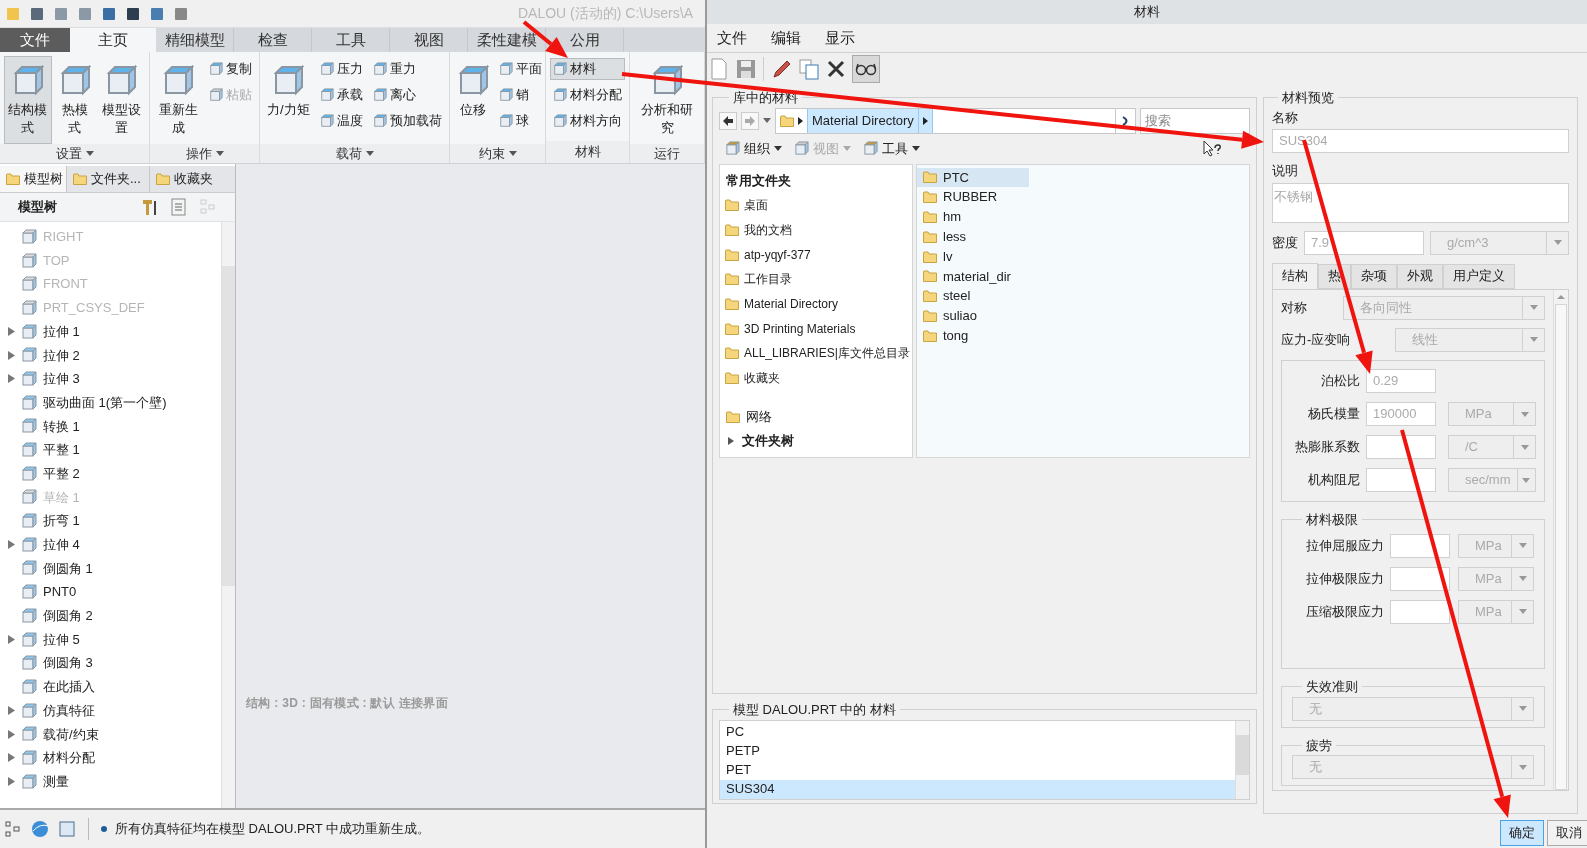 The width and height of the screenshot is (1587, 848). I want to click on tab: 杂项, so click(1374, 276).